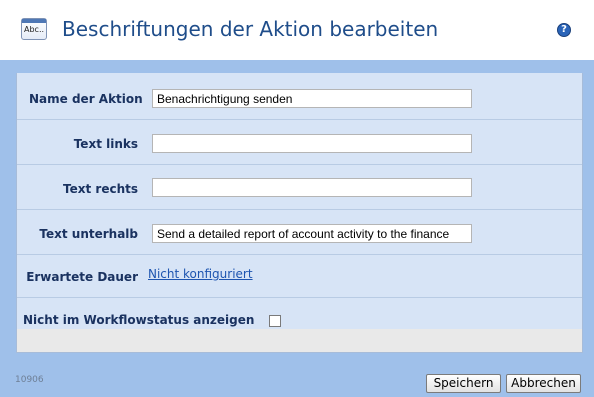  Describe the element at coordinates (312, 233) in the screenshot. I see `text-below-input` at that location.